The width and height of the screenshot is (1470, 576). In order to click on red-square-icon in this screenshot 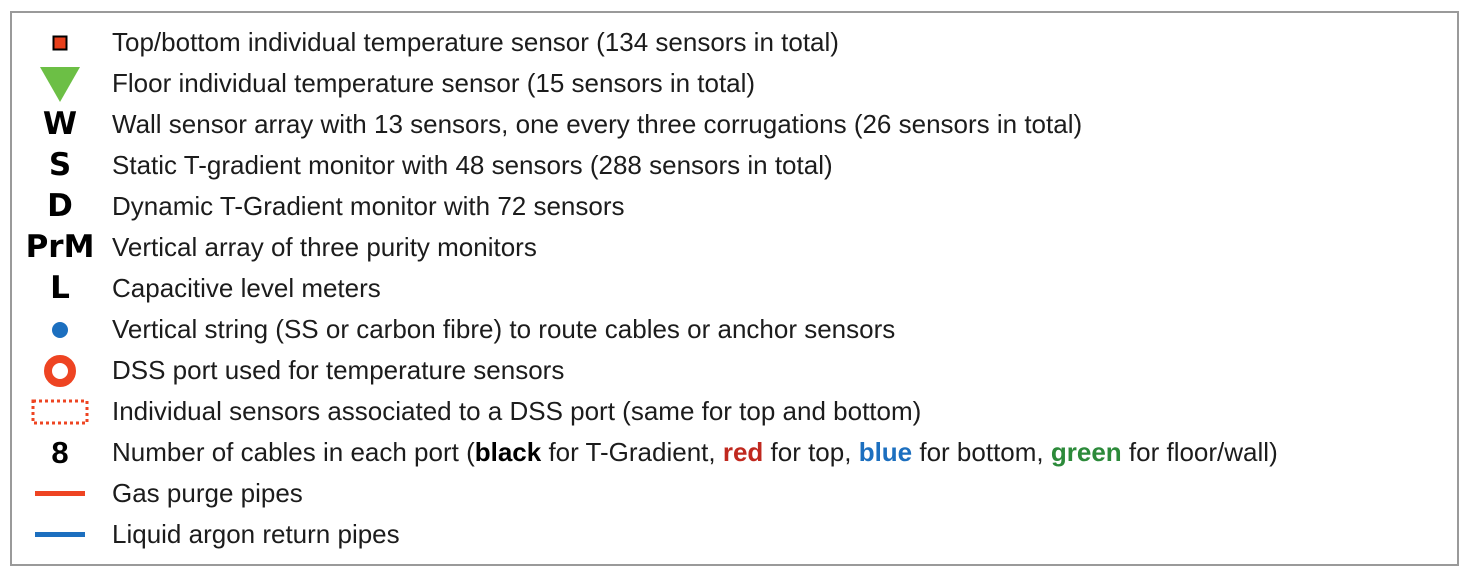, I will do `click(60, 42)`.